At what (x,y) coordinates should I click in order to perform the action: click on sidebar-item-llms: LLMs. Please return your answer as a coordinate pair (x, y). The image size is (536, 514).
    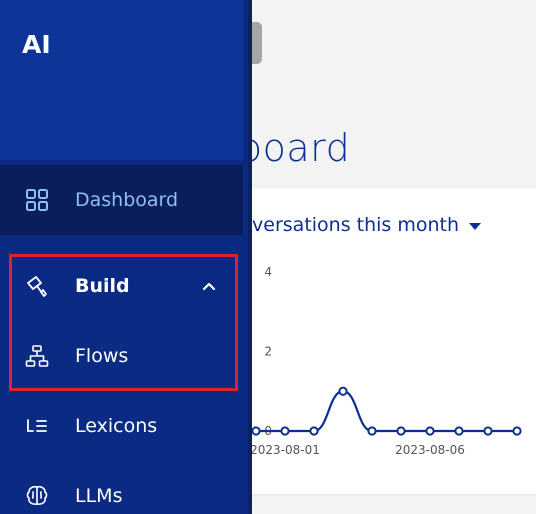
    Looking at the image, I should click on (121, 487).